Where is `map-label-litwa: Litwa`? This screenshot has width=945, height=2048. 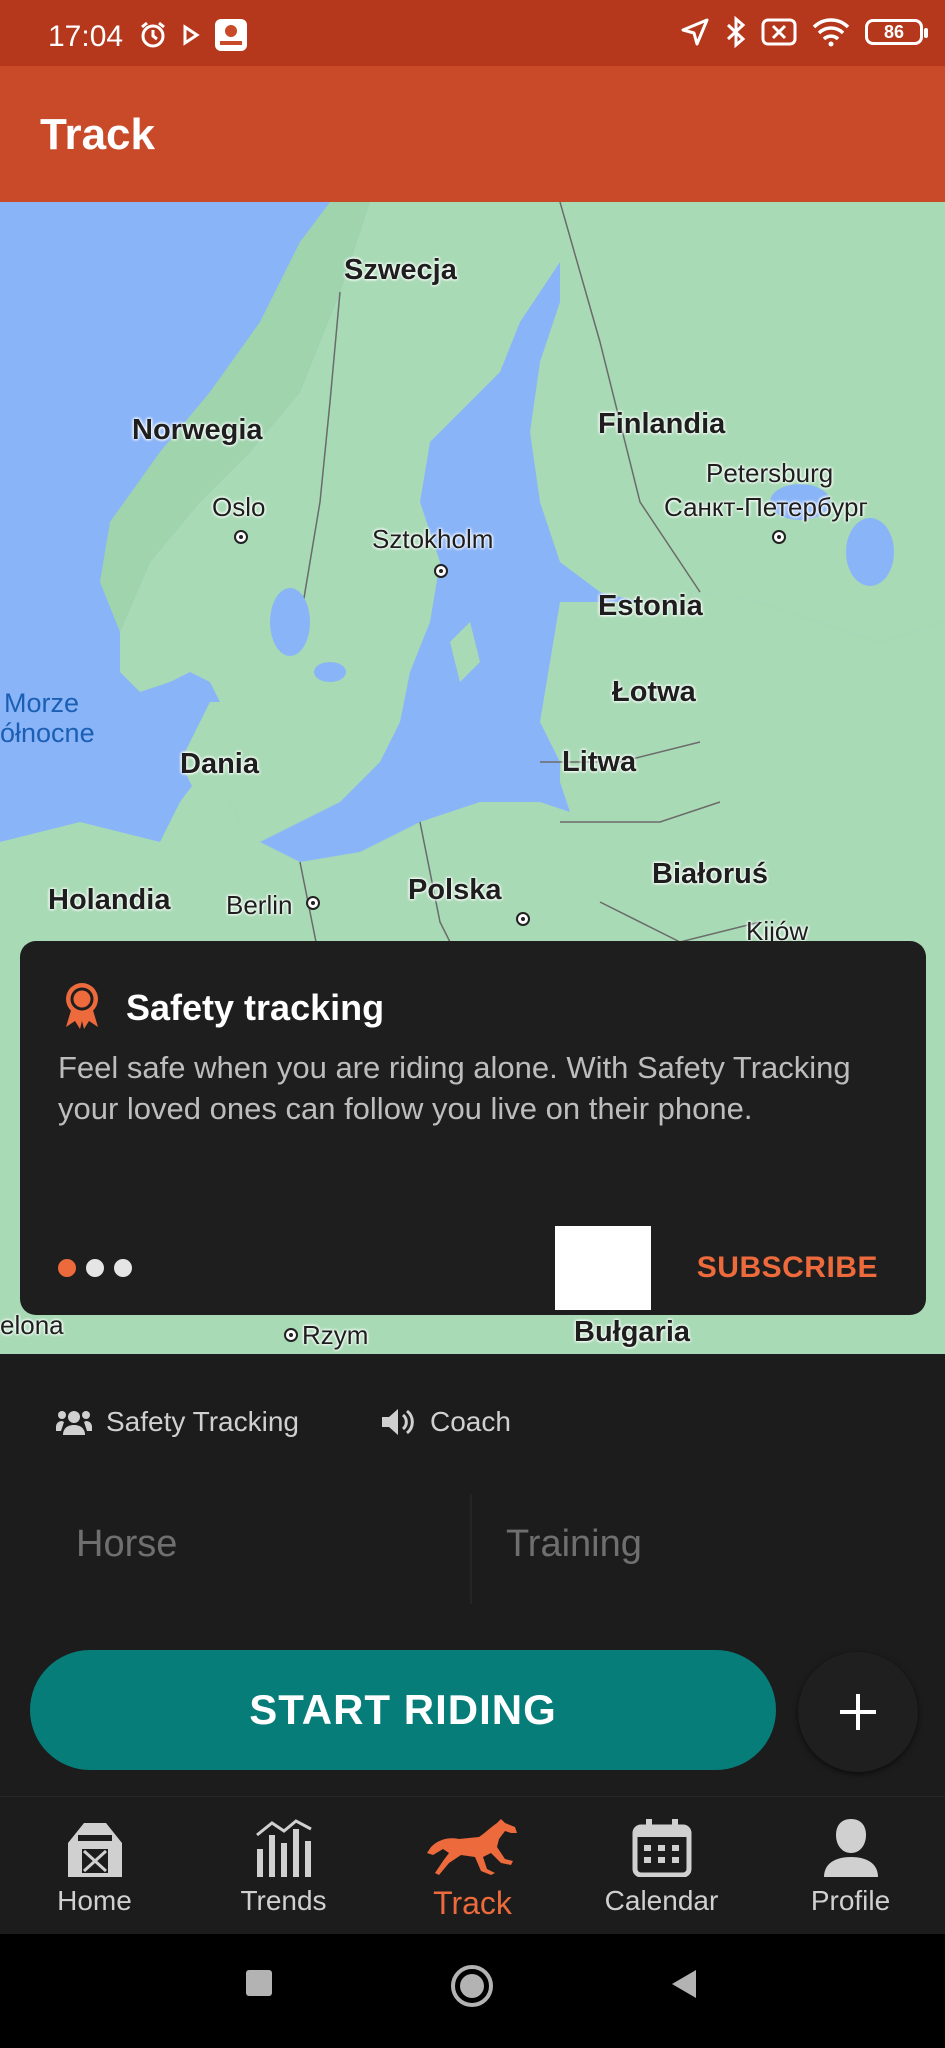 map-label-litwa: Litwa is located at coordinates (599, 762).